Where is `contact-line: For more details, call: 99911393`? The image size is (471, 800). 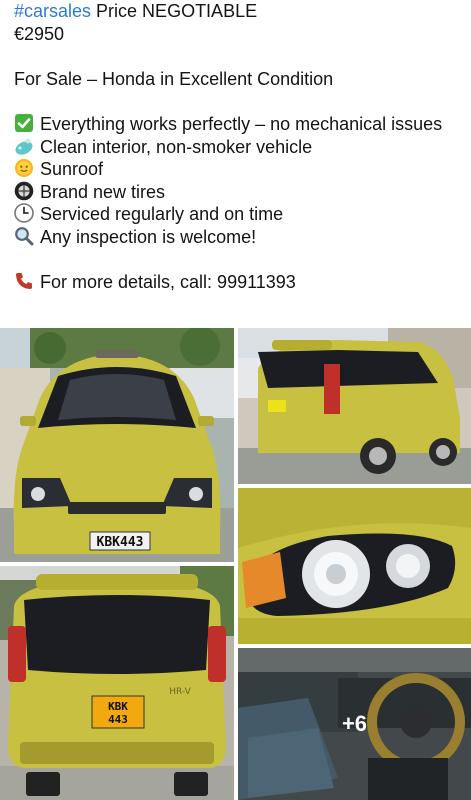
contact-line: For more details, call: 99911393 is located at coordinates (239, 282).